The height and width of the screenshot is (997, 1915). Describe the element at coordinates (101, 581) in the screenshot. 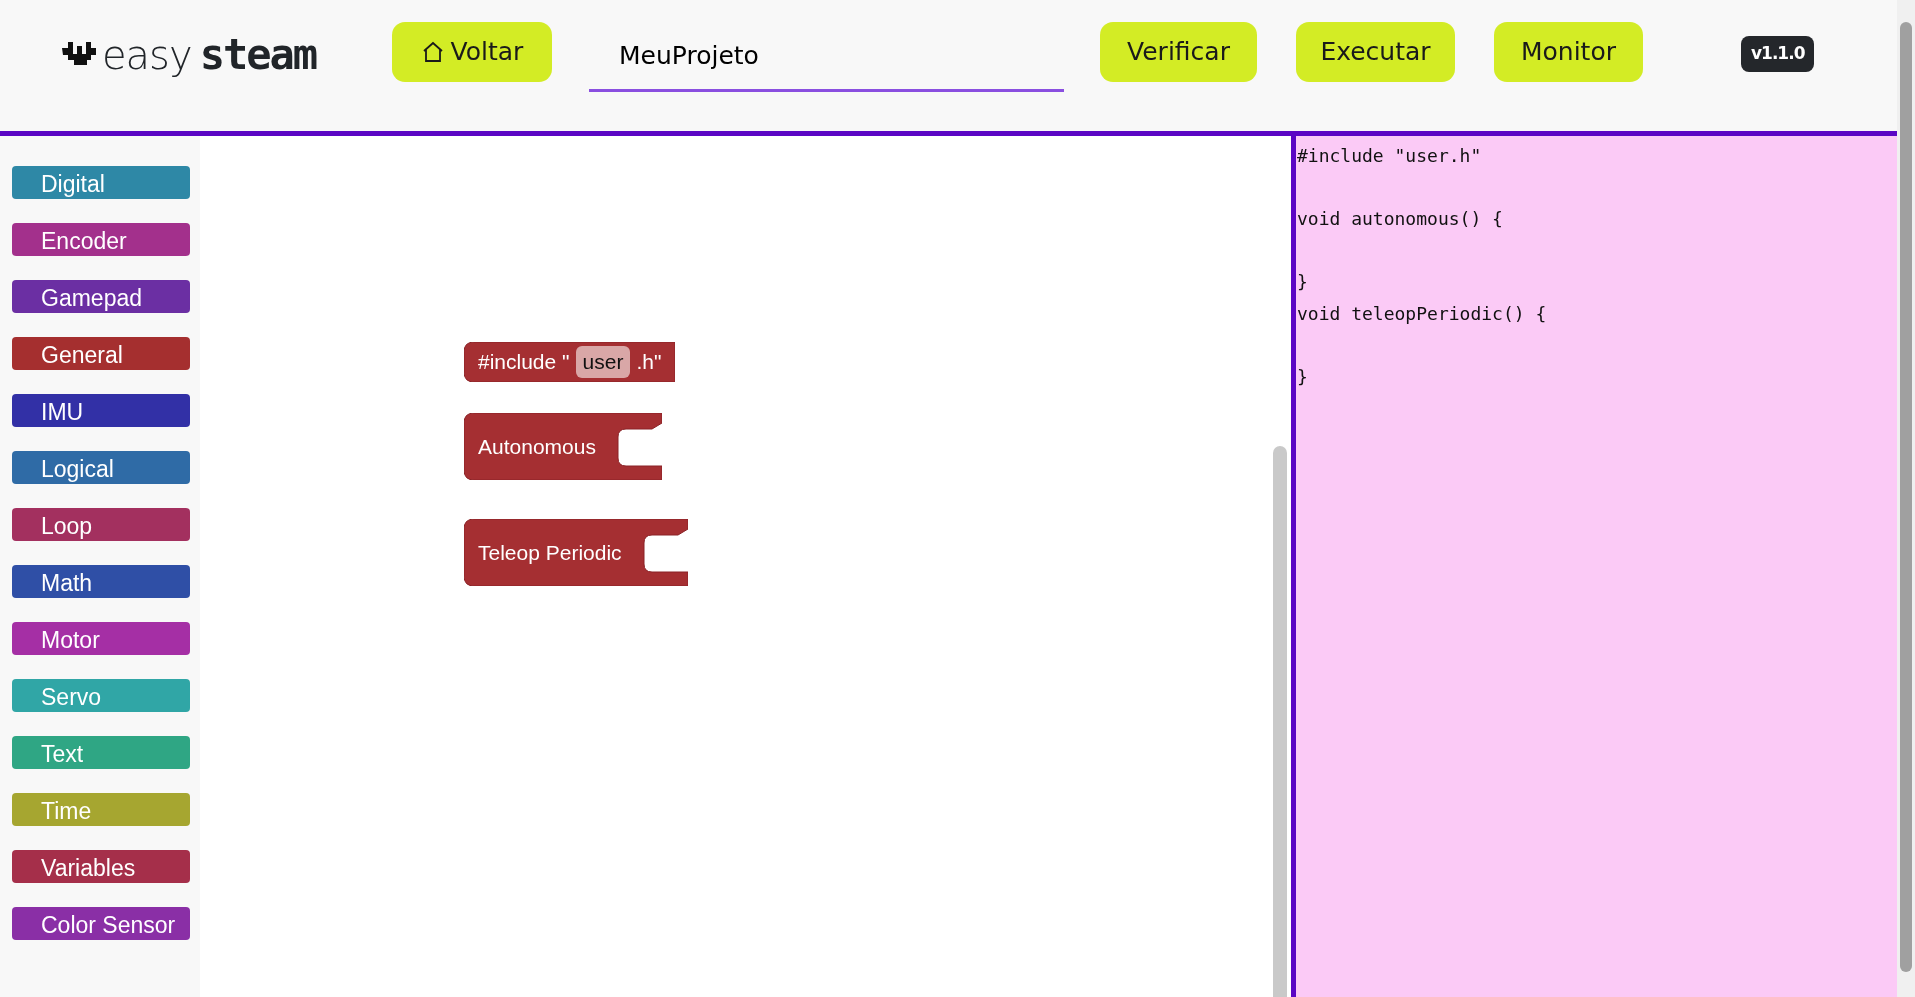

I see `category-button: Math` at that location.